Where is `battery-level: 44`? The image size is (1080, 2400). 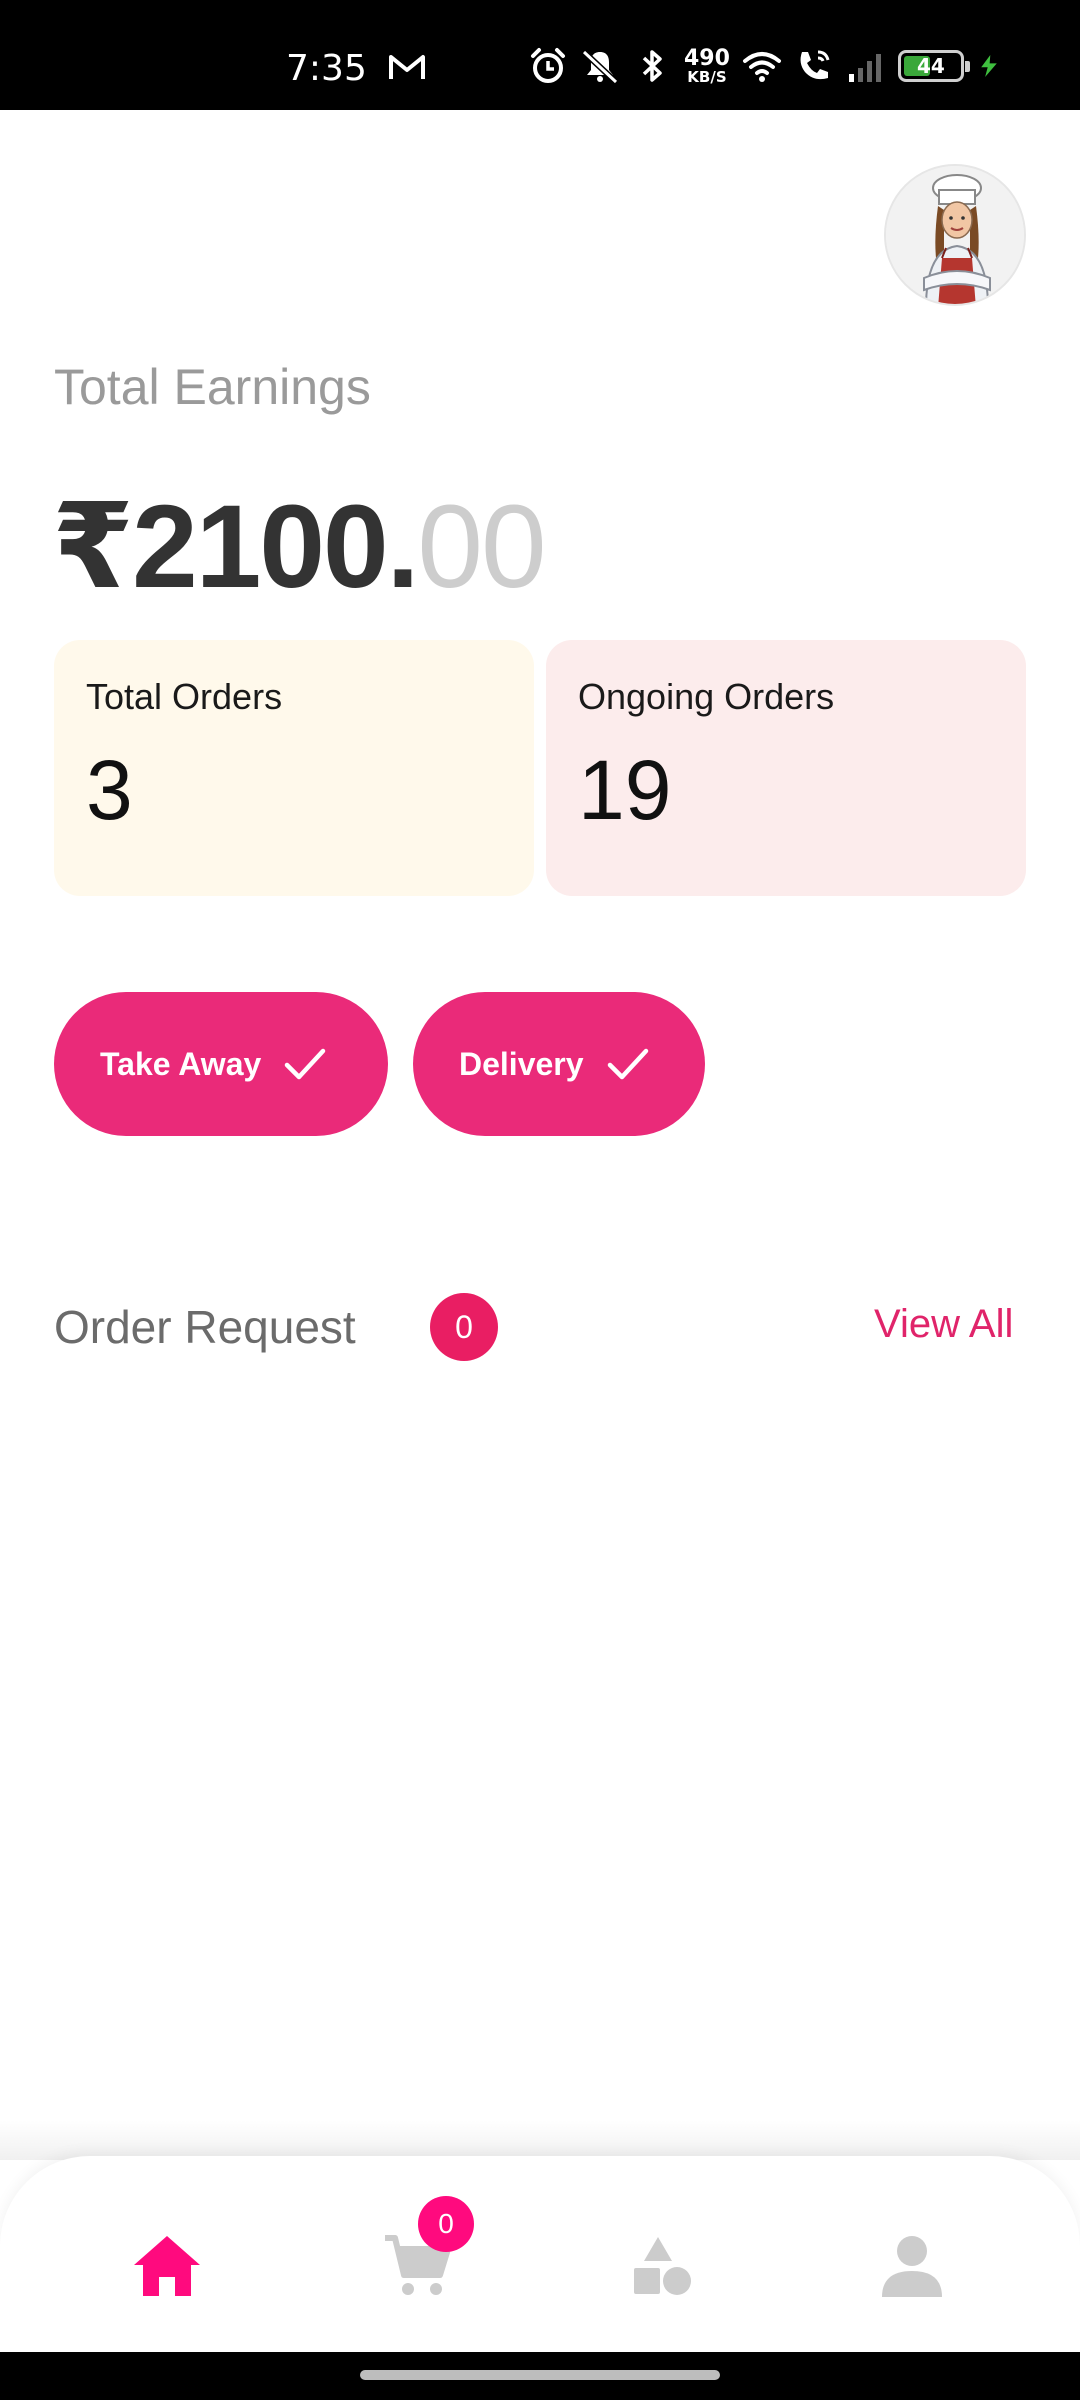
battery-level: 44 is located at coordinates (931, 66).